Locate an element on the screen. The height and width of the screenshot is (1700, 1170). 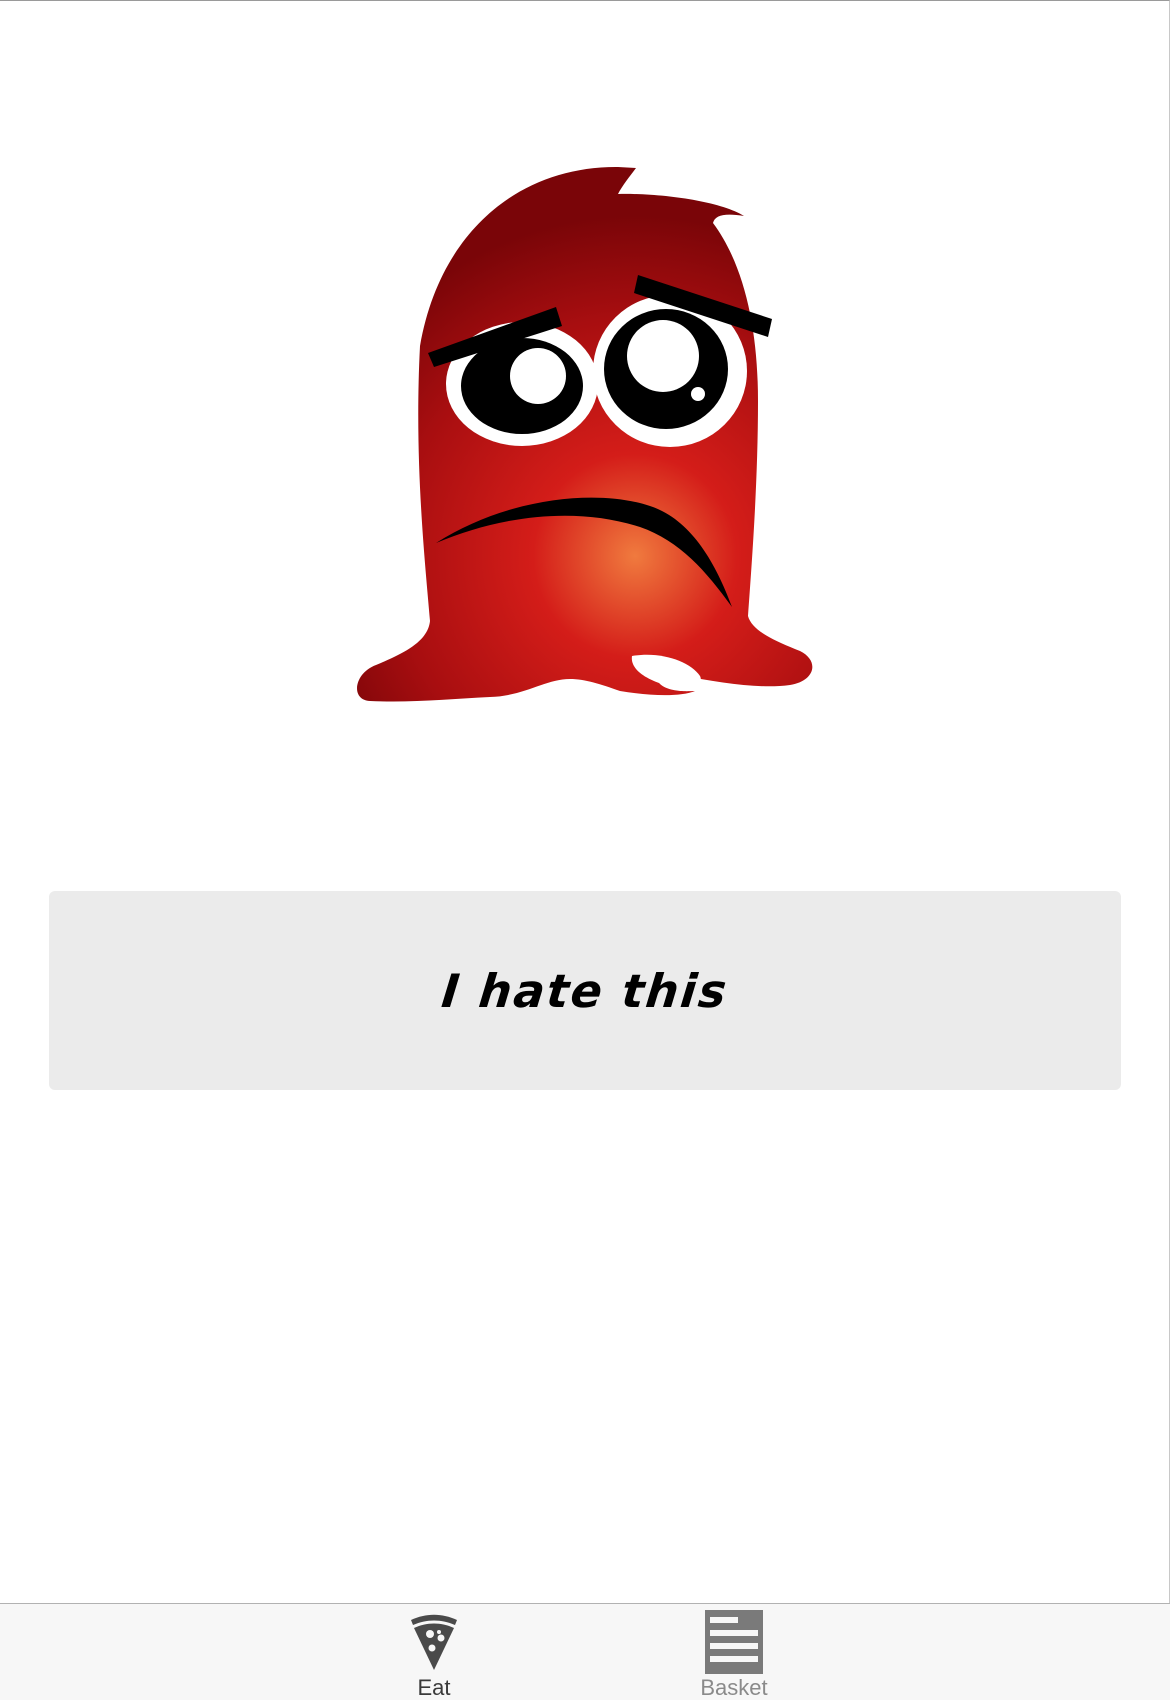
left-pupil-highlight is located at coordinates (538, 376).